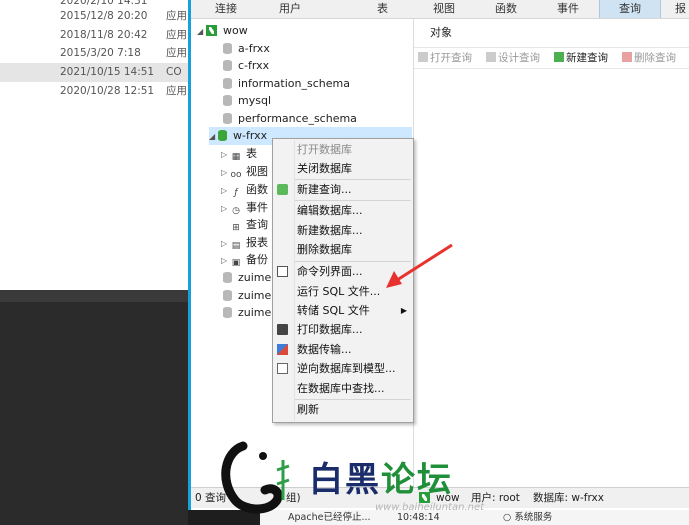 The width and height of the screenshot is (689, 525). I want to click on toolbar-user: 用户, so click(290, 9).